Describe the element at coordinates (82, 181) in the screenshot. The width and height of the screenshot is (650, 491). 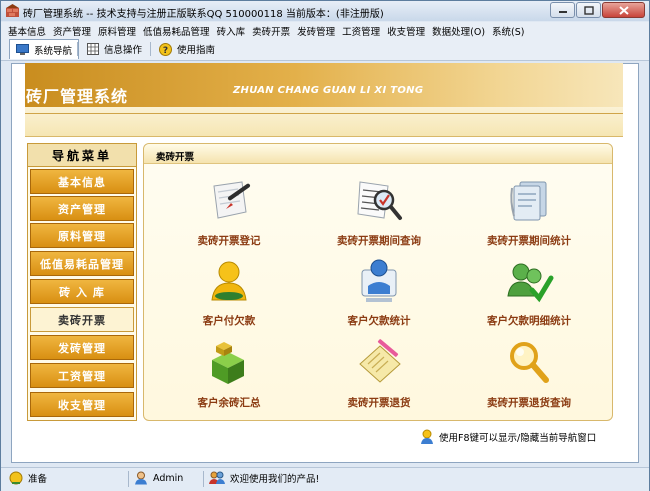
I see `nav-item-basic-info: 基本信息` at that location.